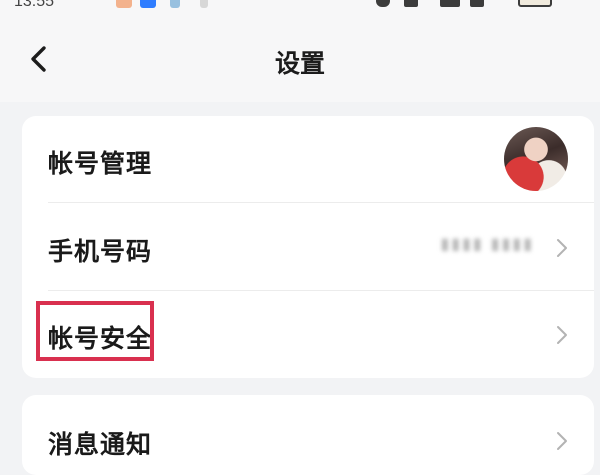  Describe the element at coordinates (535, 3) in the screenshot. I see `battery-icon` at that location.